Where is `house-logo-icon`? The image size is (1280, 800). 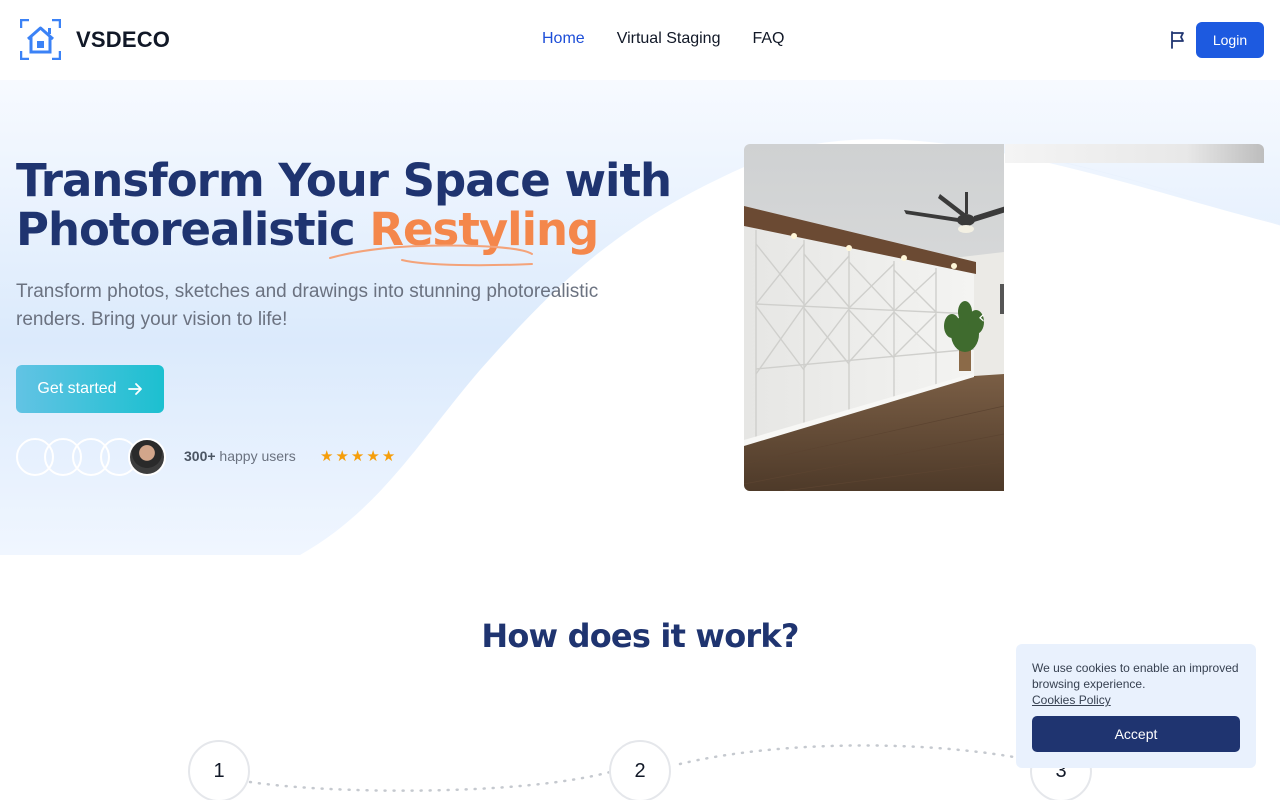
house-logo-icon is located at coordinates (40, 39).